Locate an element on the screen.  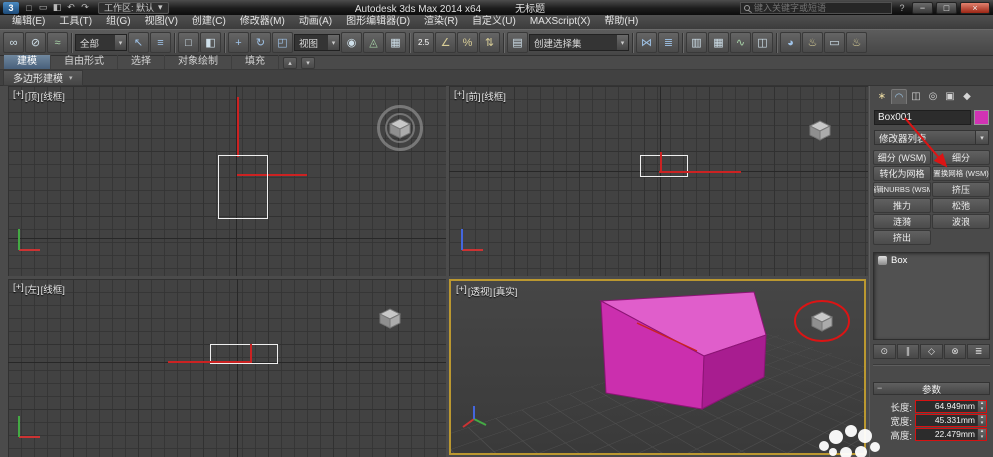
use-pivot-center-icon: ◉ is located at coordinates (351, 42).